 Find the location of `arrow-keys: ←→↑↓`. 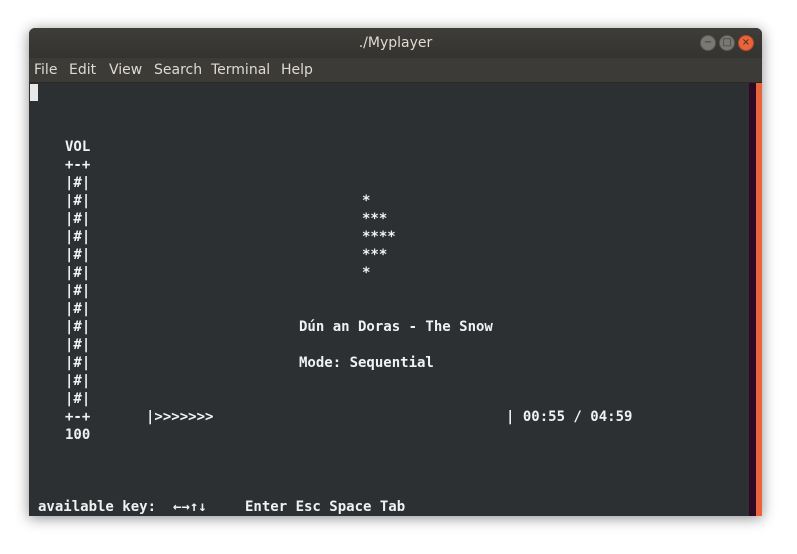

arrow-keys: ←→↑↓ is located at coordinates (190, 507).